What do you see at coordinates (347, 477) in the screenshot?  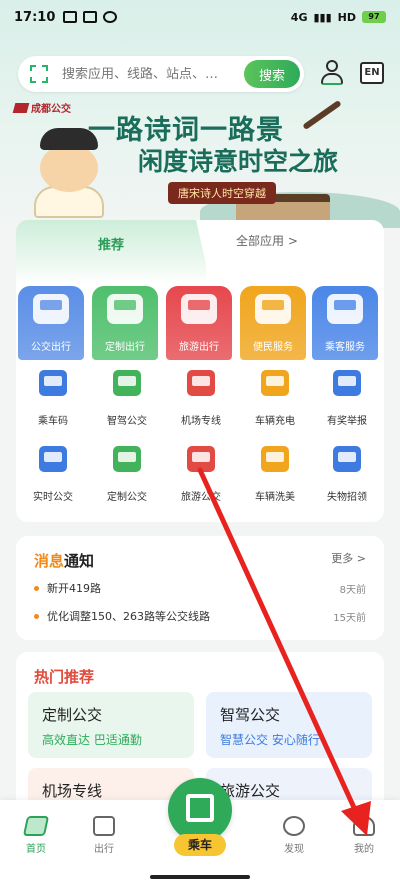 I see `service-item-4: 失物招领` at bounding box center [347, 477].